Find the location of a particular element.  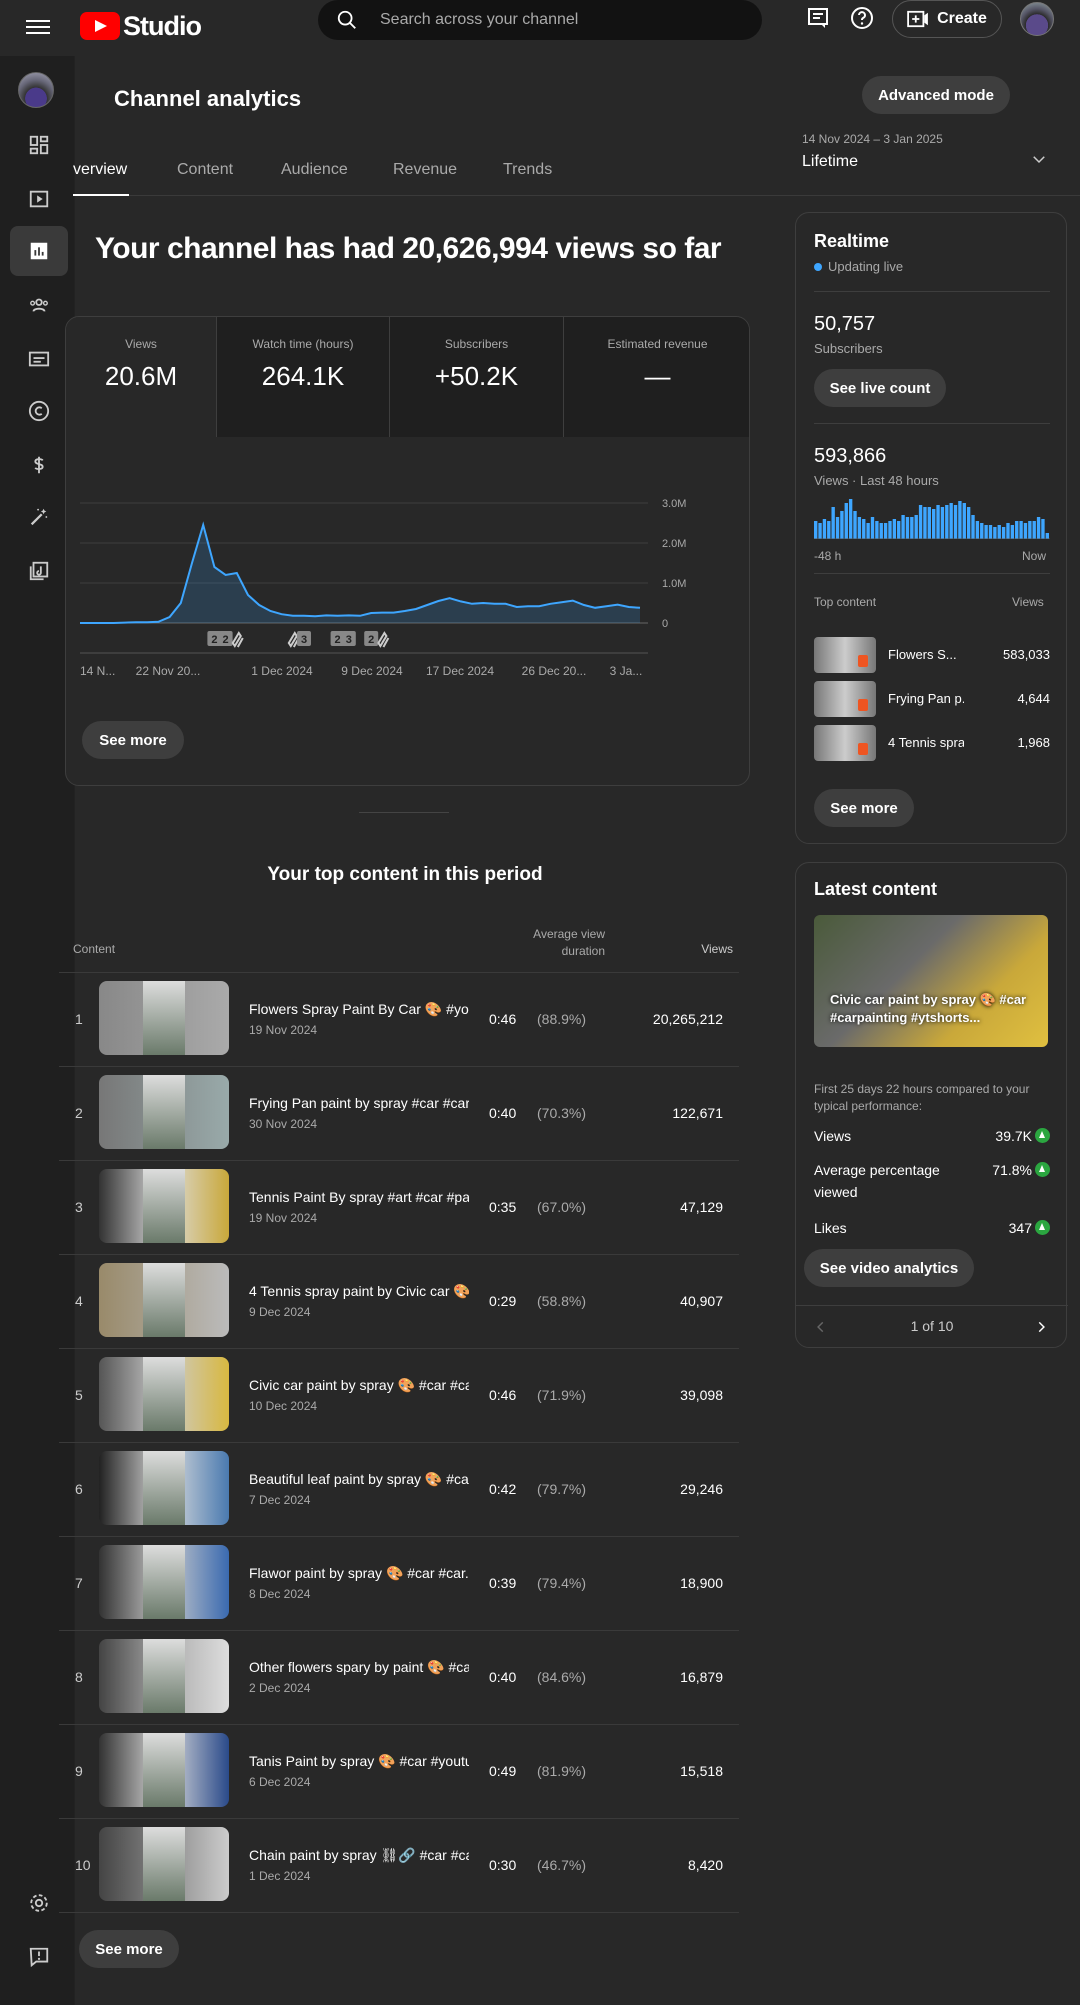

y-tick-label: 1.0M is located at coordinates (674, 584).